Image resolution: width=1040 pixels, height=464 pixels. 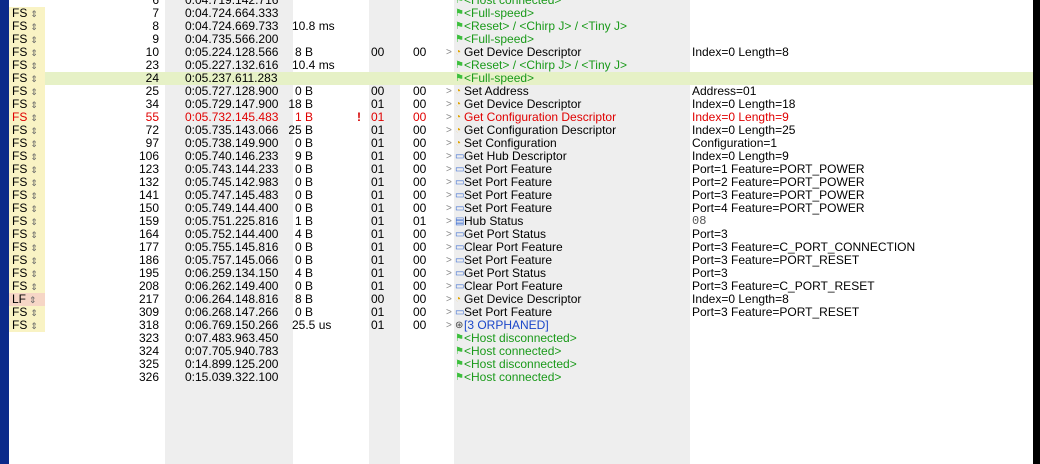 I want to click on window-right-edge, so click(x=1036, y=232).